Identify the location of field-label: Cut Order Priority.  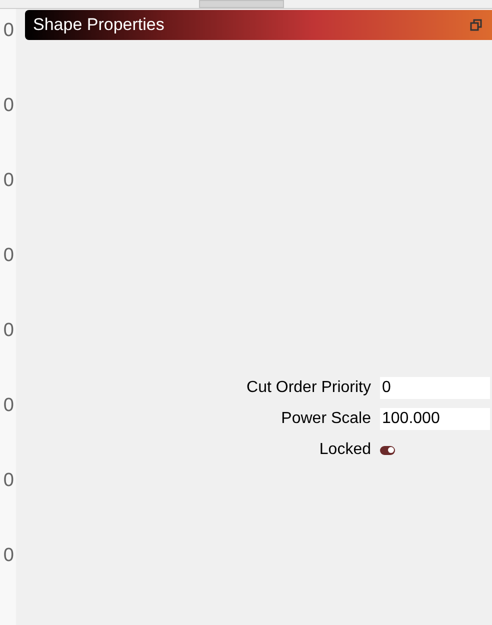
(309, 388).